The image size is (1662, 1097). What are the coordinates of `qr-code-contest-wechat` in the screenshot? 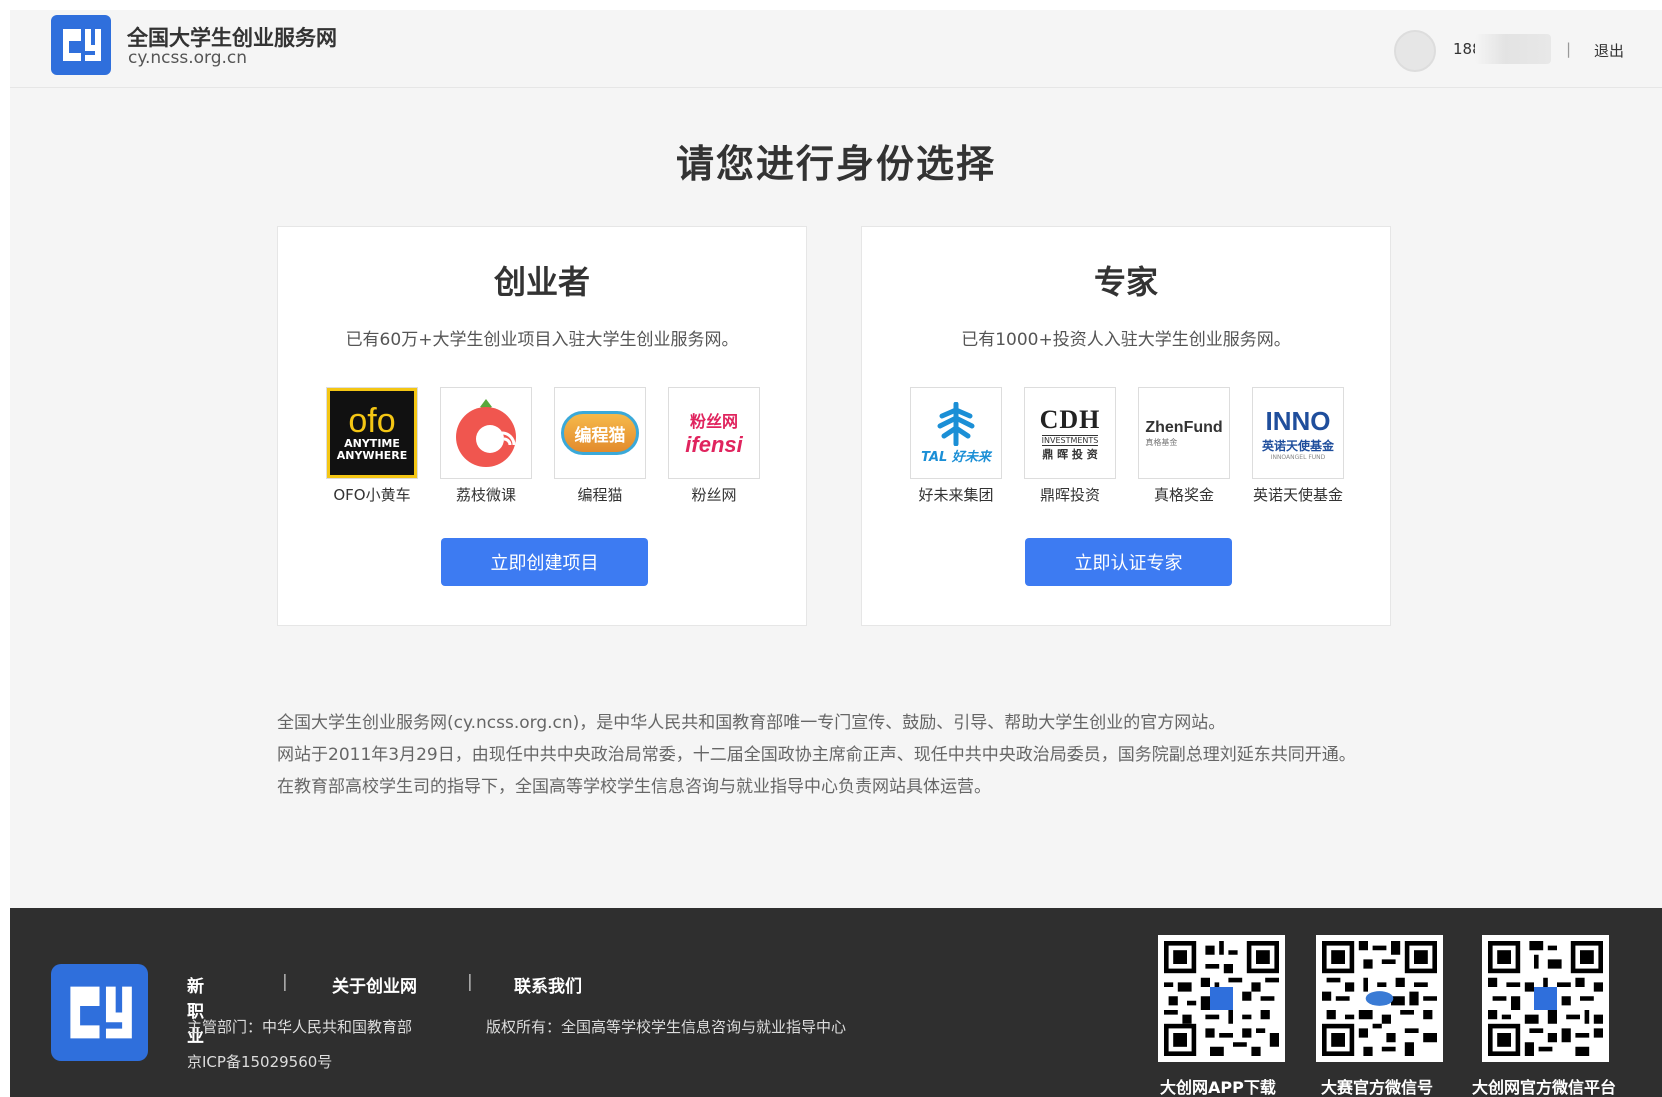 It's located at (1379, 998).